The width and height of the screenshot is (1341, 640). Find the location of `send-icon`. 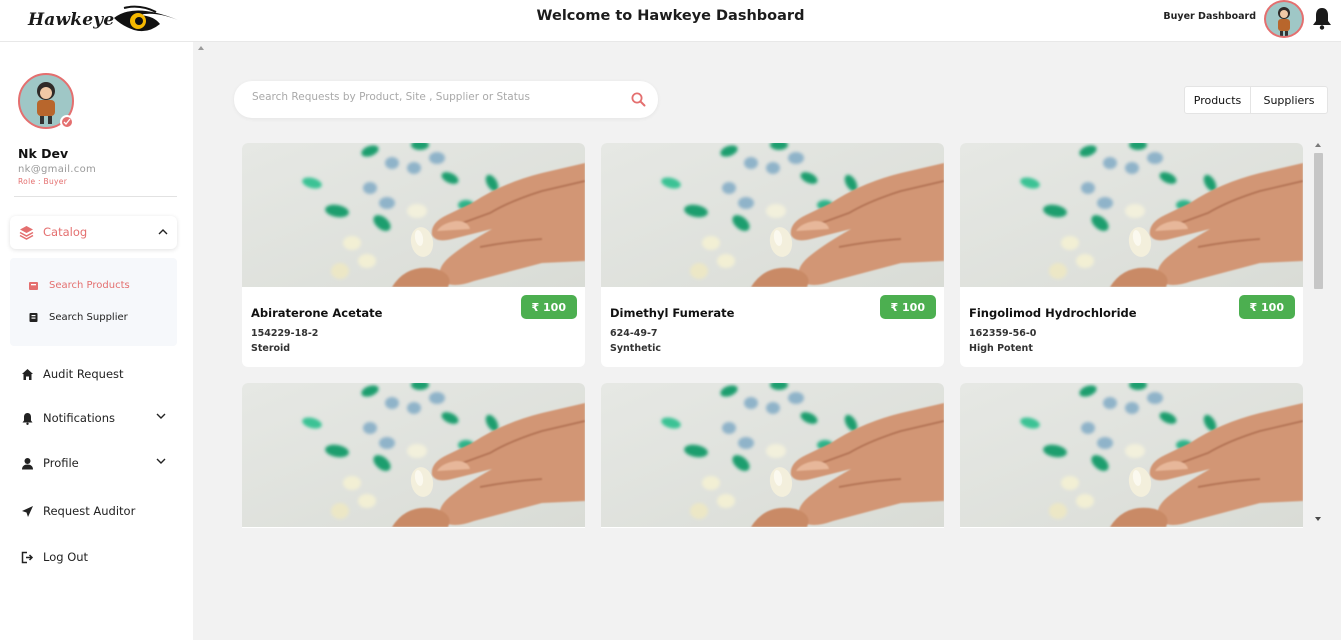

send-icon is located at coordinates (27, 511).